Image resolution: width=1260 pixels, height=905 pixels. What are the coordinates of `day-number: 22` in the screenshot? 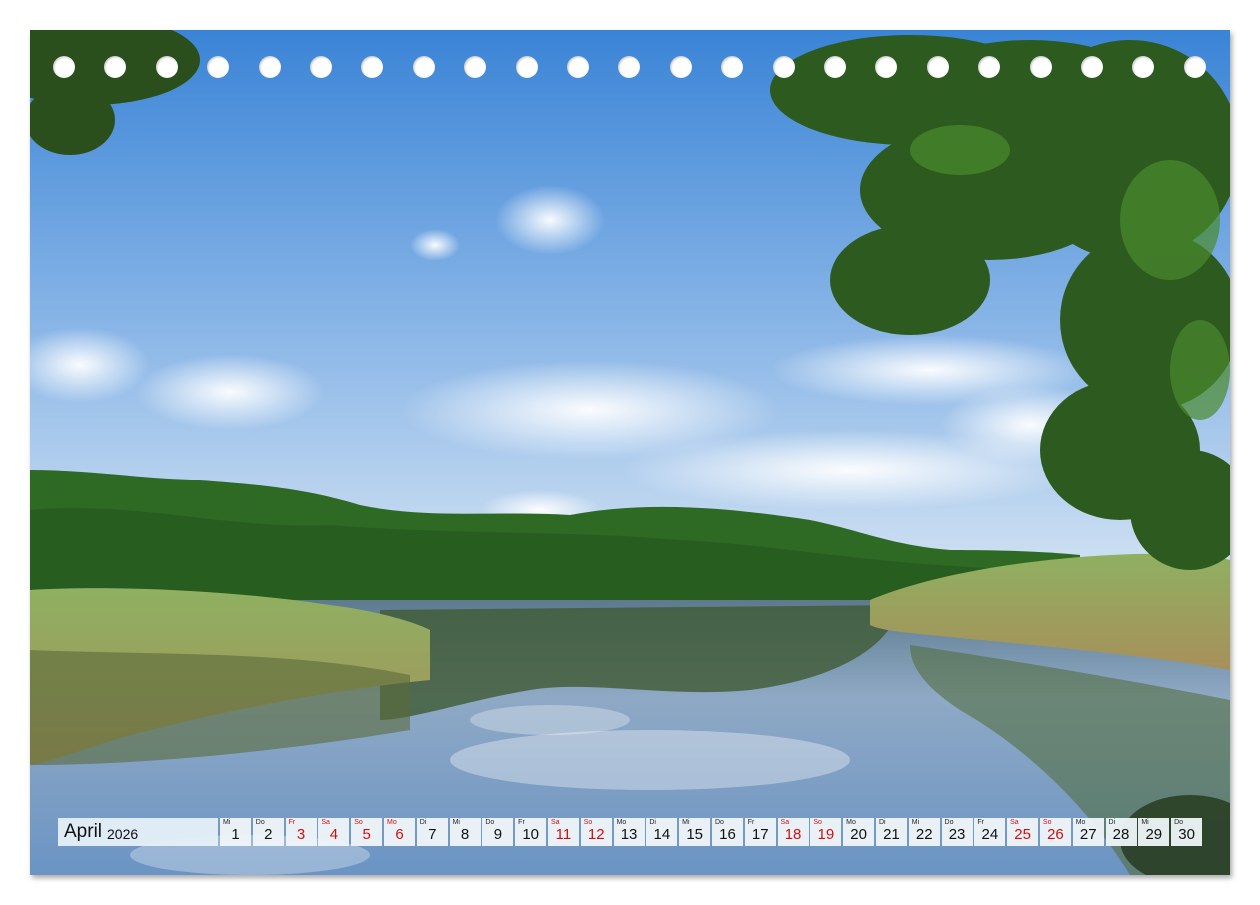 It's located at (924, 834).